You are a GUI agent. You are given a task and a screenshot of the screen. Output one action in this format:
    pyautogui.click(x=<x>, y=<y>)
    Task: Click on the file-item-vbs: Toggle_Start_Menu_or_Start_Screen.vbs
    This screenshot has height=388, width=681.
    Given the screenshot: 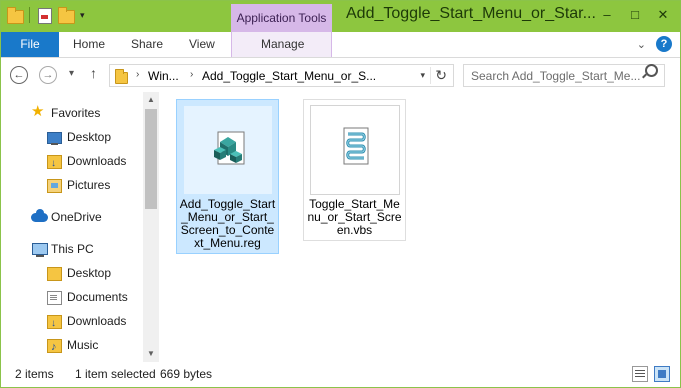 What is the action you would take?
    pyautogui.click(x=354, y=170)
    